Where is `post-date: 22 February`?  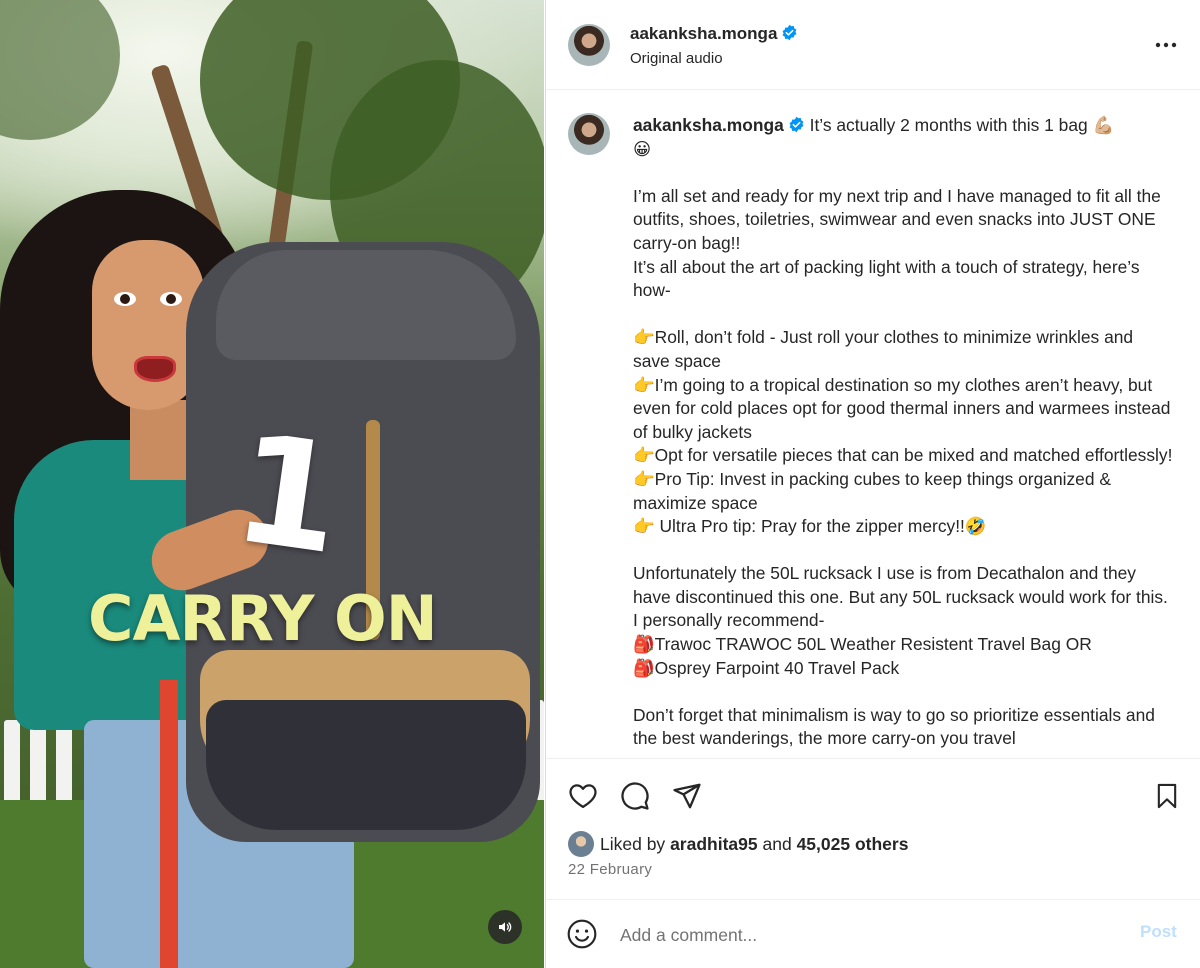
post-date: 22 February is located at coordinates (610, 869).